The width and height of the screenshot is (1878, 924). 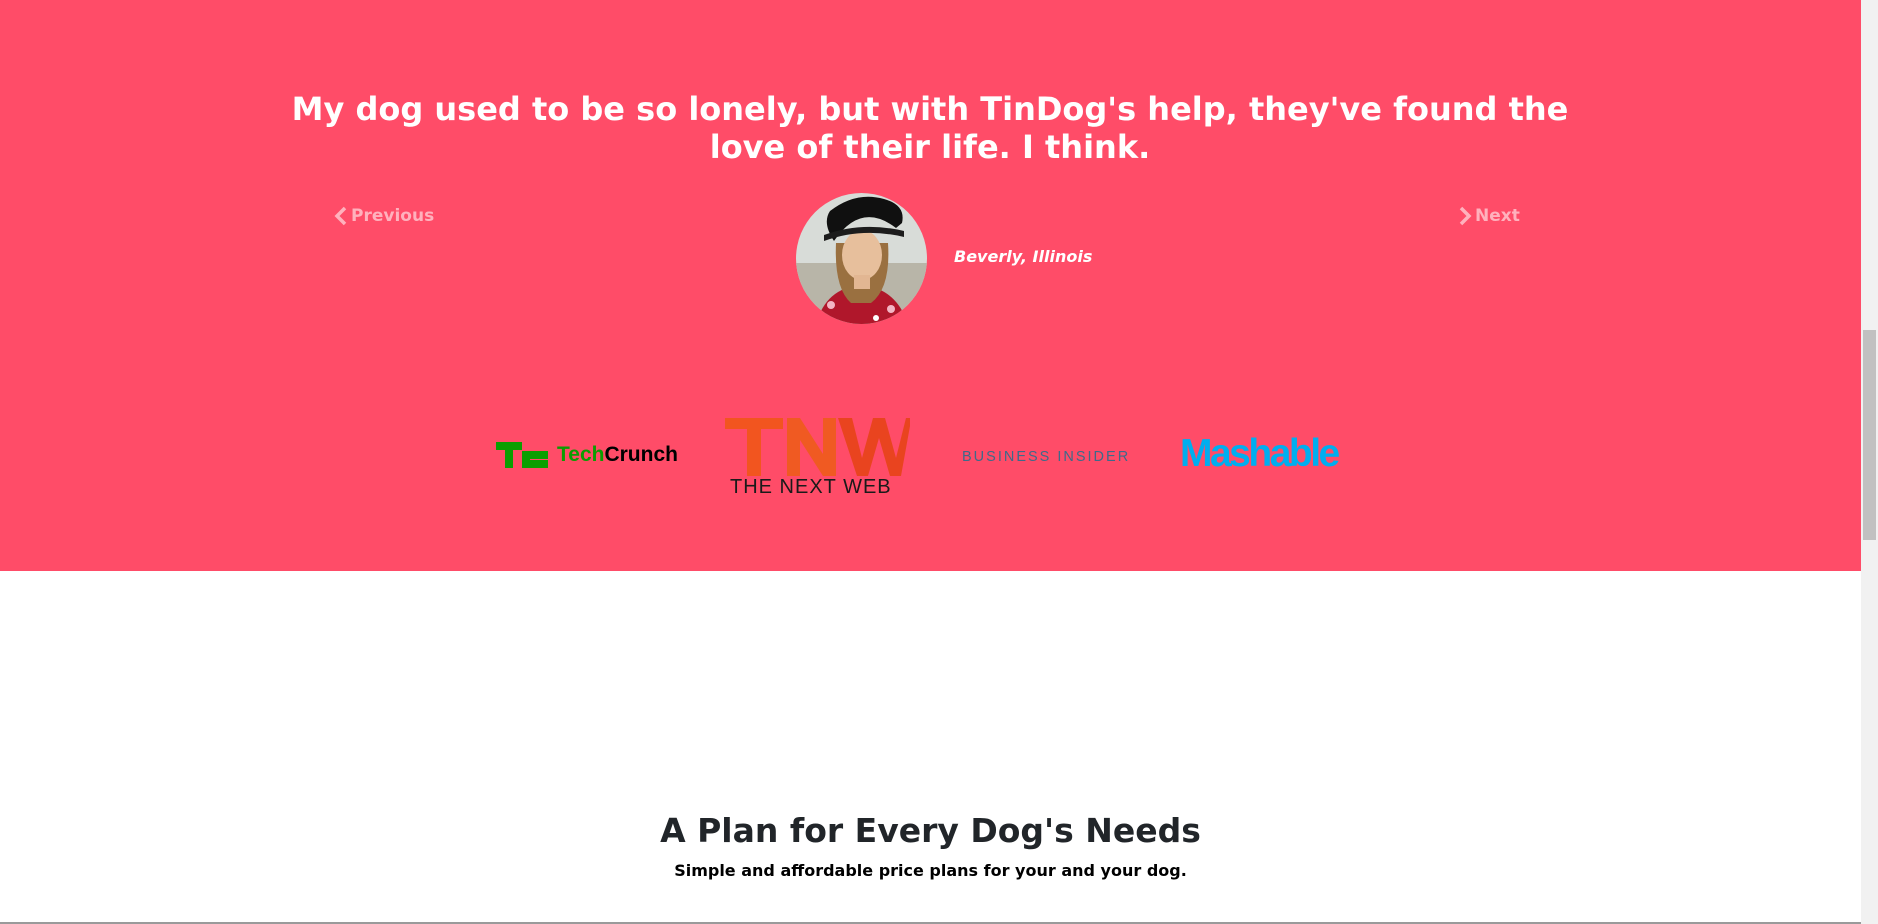 I want to click on tnw-tagline: THE NEXT WEB, so click(x=811, y=487).